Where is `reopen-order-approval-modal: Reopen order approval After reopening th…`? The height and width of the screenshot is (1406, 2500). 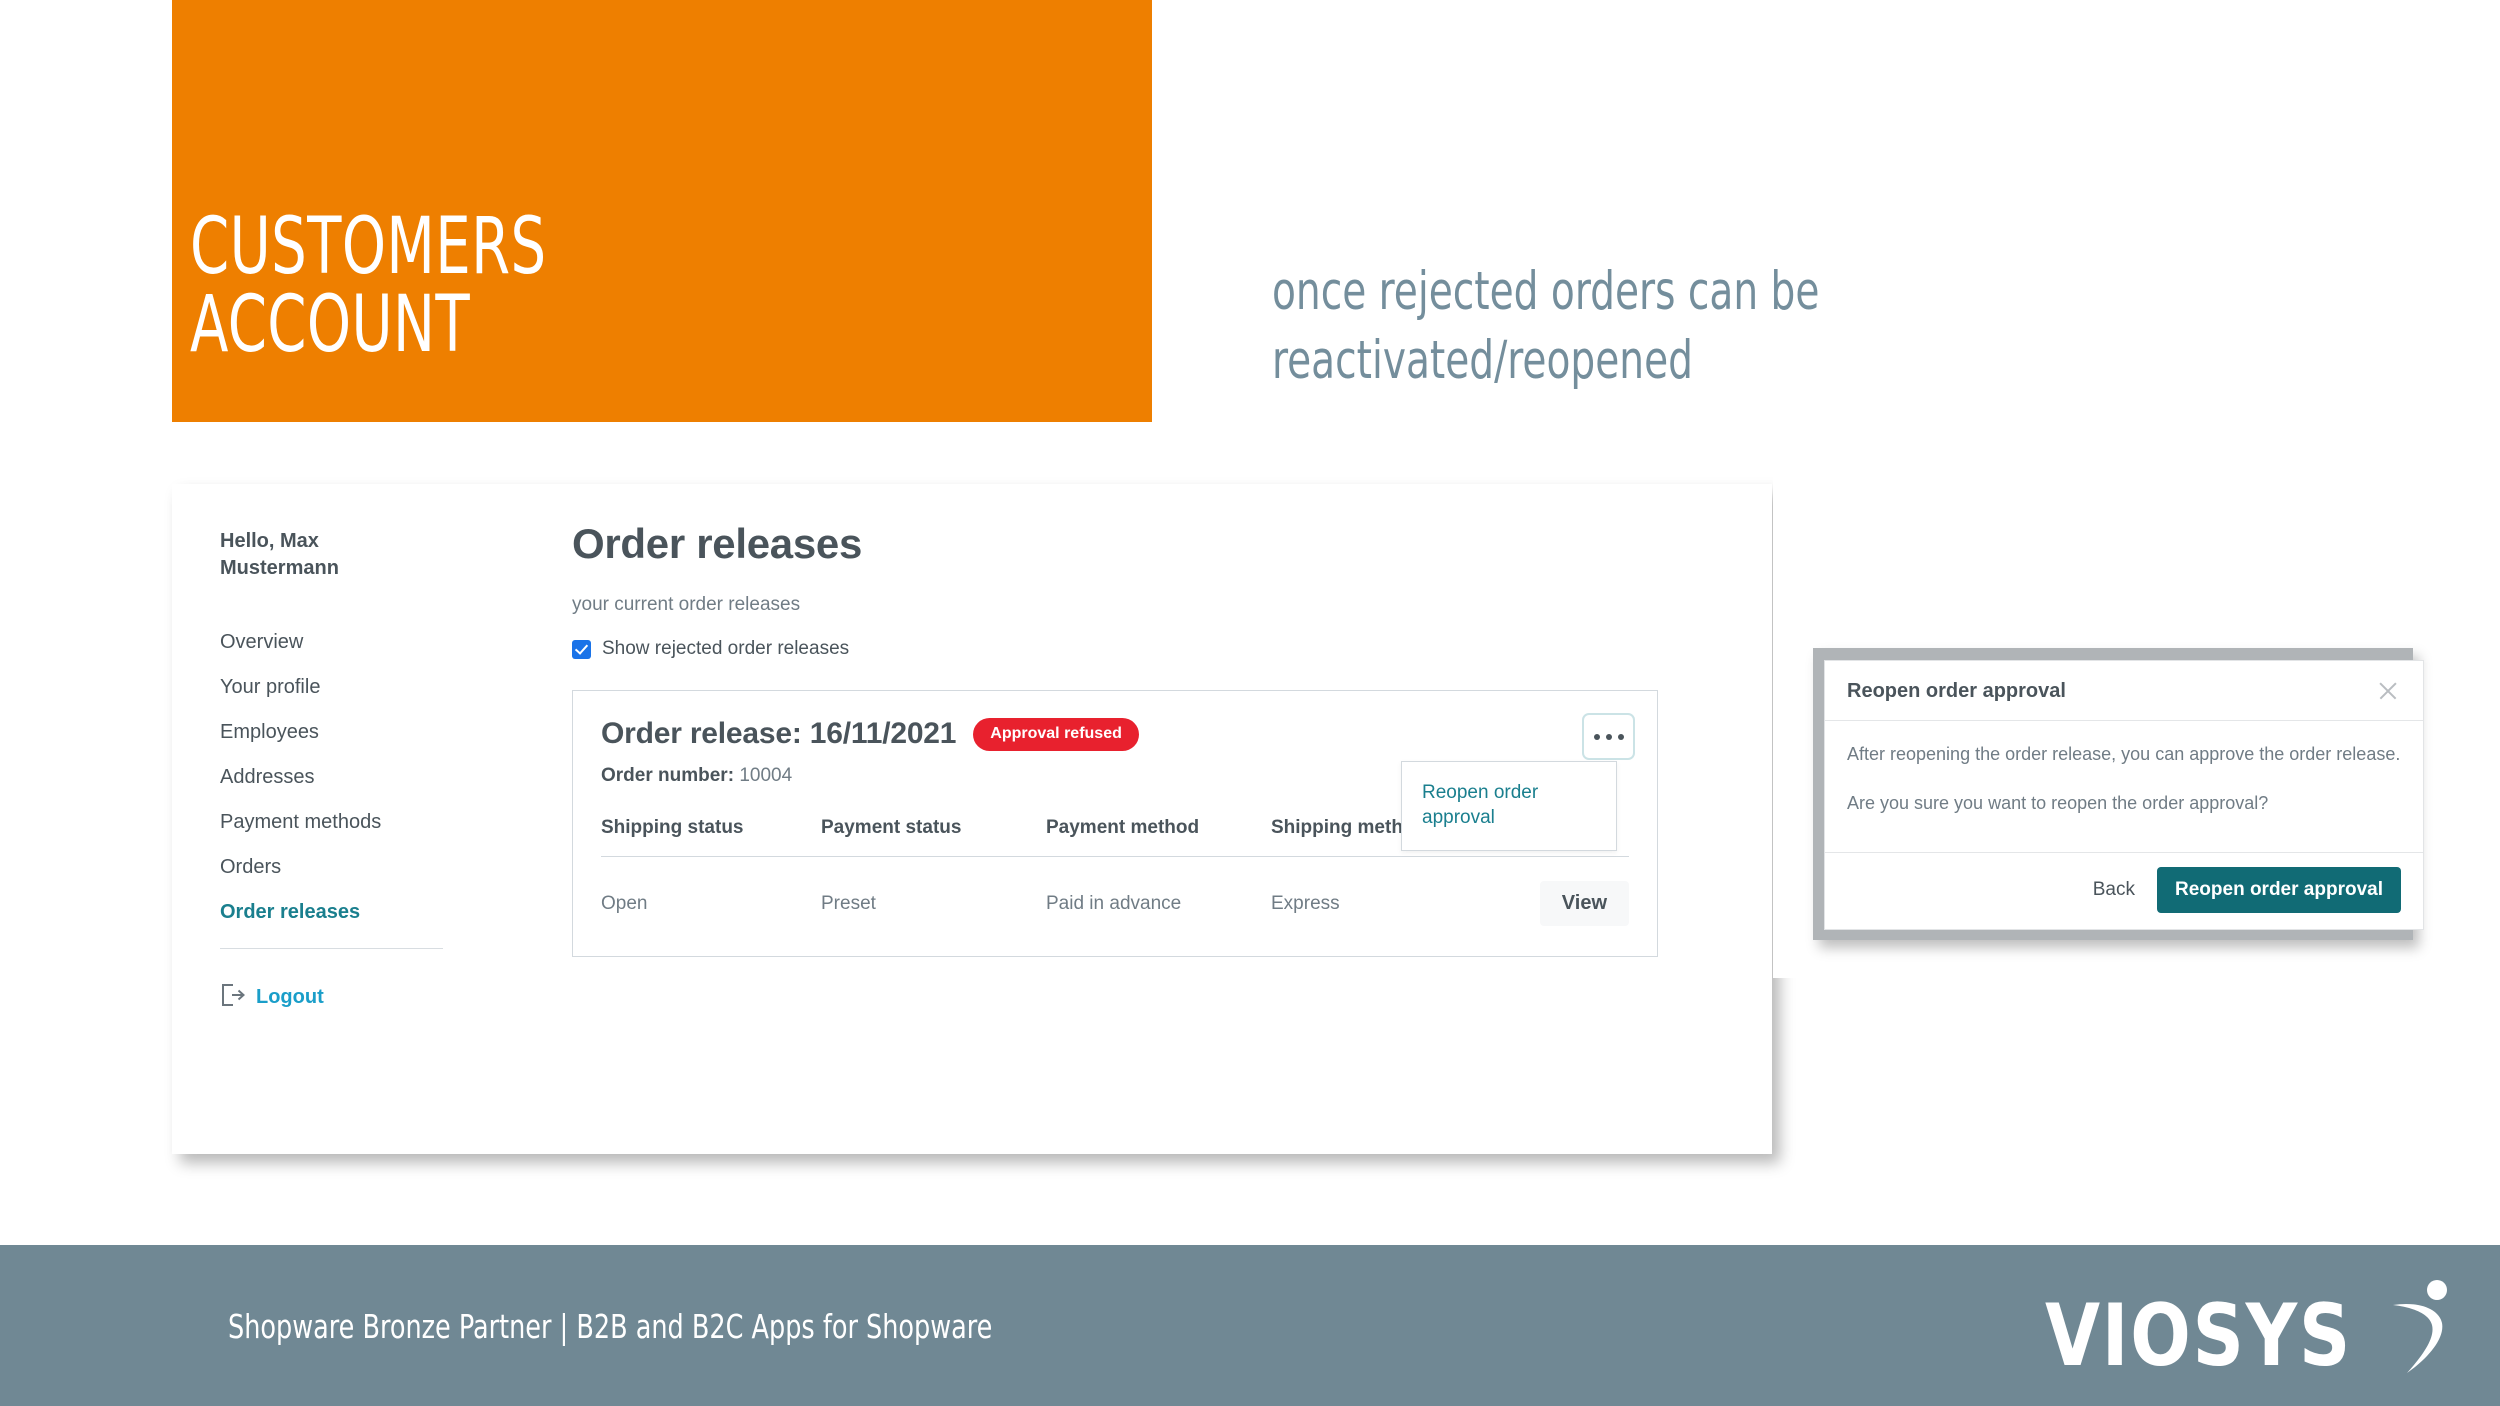
reopen-order-approval-modal: Reopen order approval After reopening th… is located at coordinates (2124, 795).